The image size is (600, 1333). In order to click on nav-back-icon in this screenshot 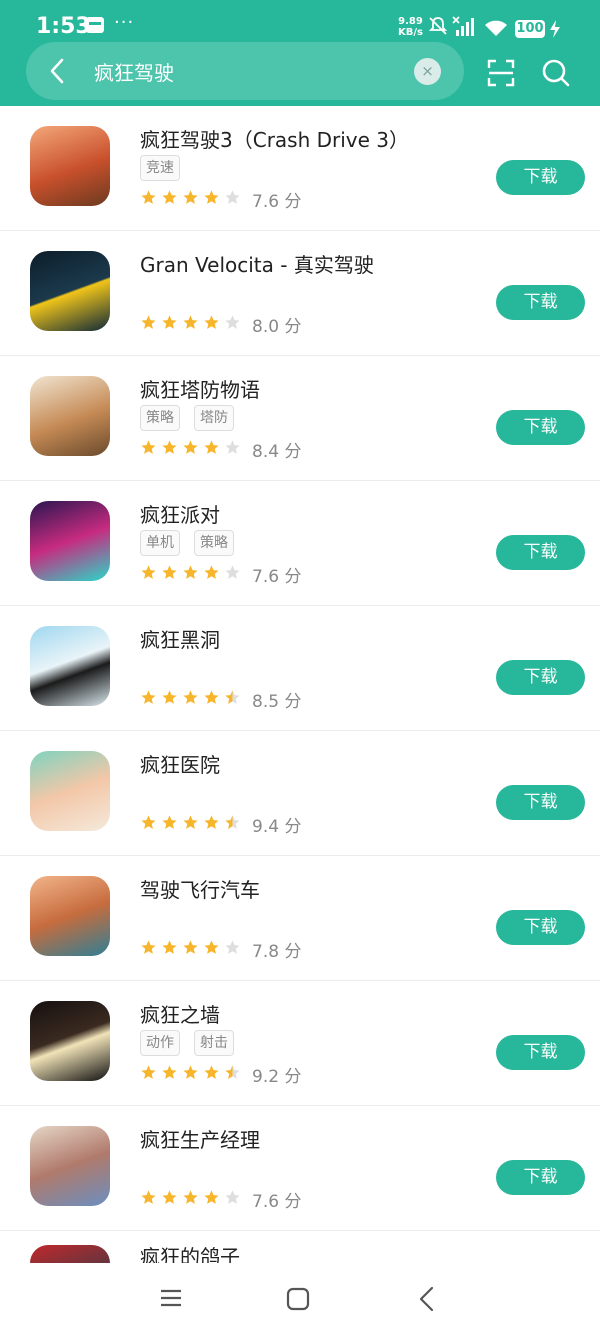, I will do `click(427, 1299)`.